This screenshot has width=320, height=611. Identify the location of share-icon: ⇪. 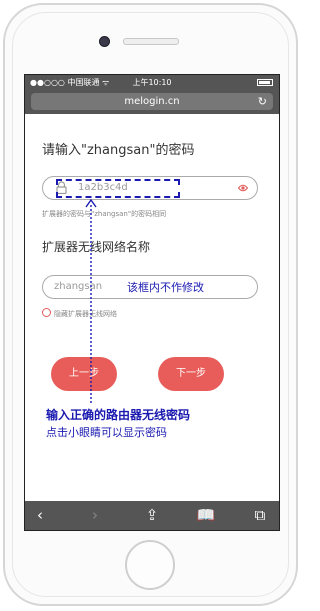
(152, 515).